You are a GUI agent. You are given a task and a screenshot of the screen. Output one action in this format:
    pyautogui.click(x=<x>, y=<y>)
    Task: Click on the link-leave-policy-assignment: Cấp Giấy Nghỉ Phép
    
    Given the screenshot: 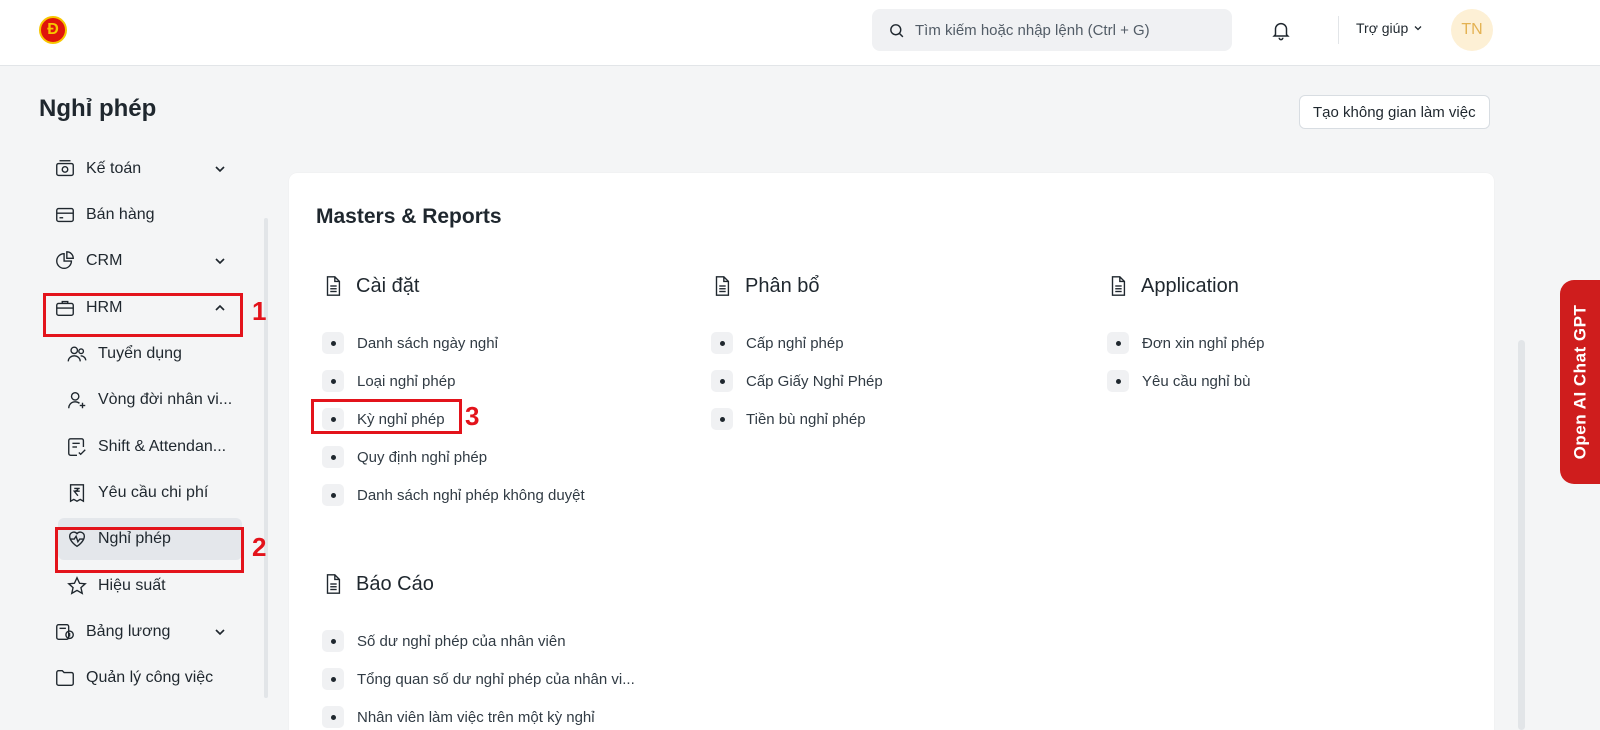 What is the action you would take?
    pyautogui.click(x=797, y=381)
    